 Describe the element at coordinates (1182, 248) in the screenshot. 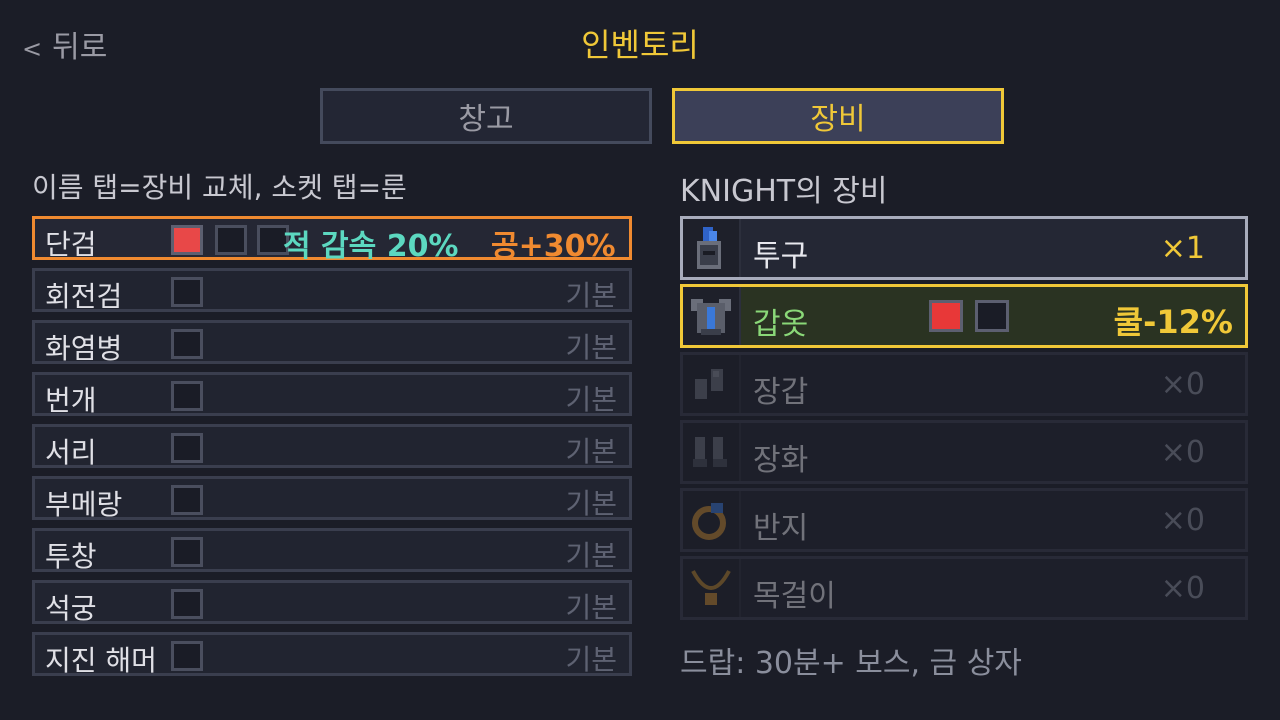

I see `equip-count: ×1` at that location.